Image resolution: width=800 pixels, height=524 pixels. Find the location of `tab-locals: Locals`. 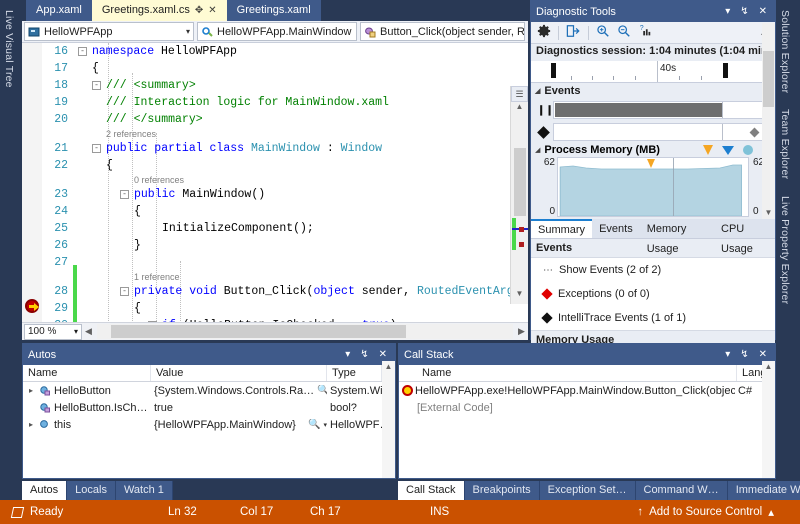

tab-locals: Locals is located at coordinates (91, 490).